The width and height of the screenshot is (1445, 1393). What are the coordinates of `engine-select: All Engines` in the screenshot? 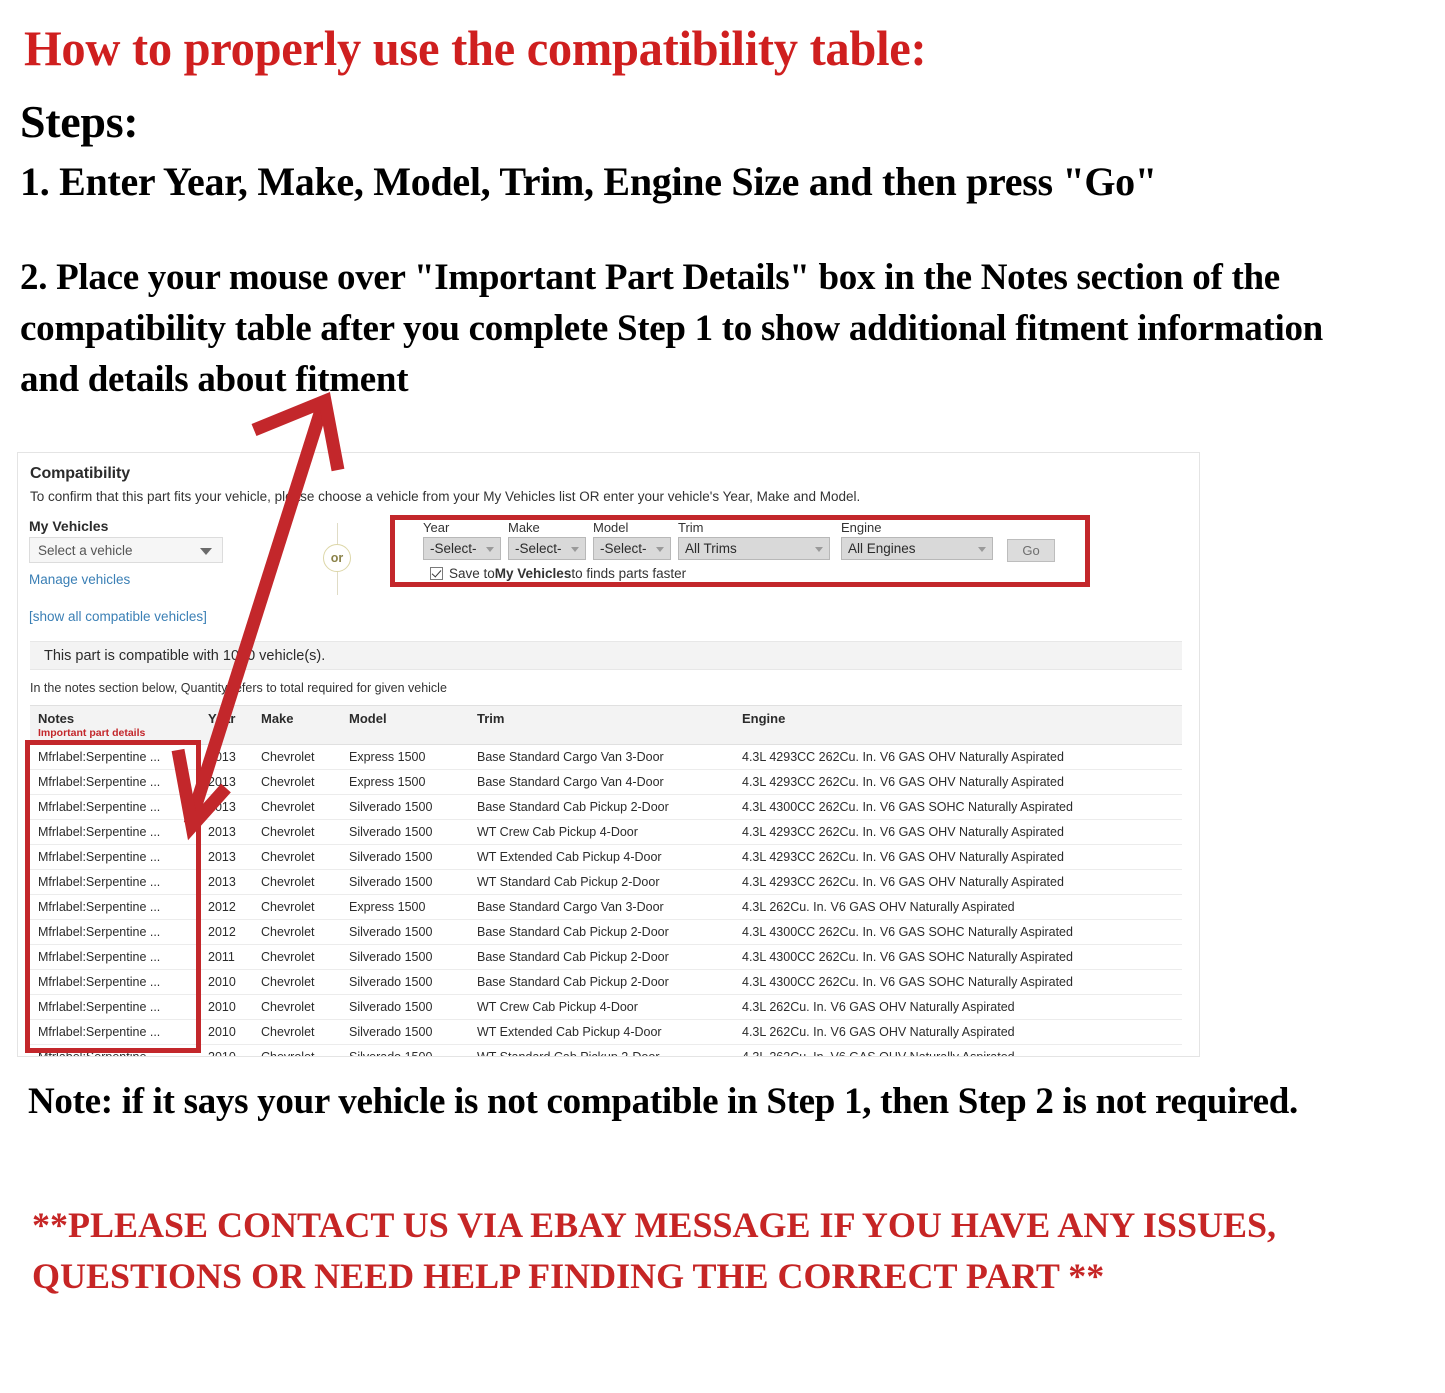 It's located at (917, 548).